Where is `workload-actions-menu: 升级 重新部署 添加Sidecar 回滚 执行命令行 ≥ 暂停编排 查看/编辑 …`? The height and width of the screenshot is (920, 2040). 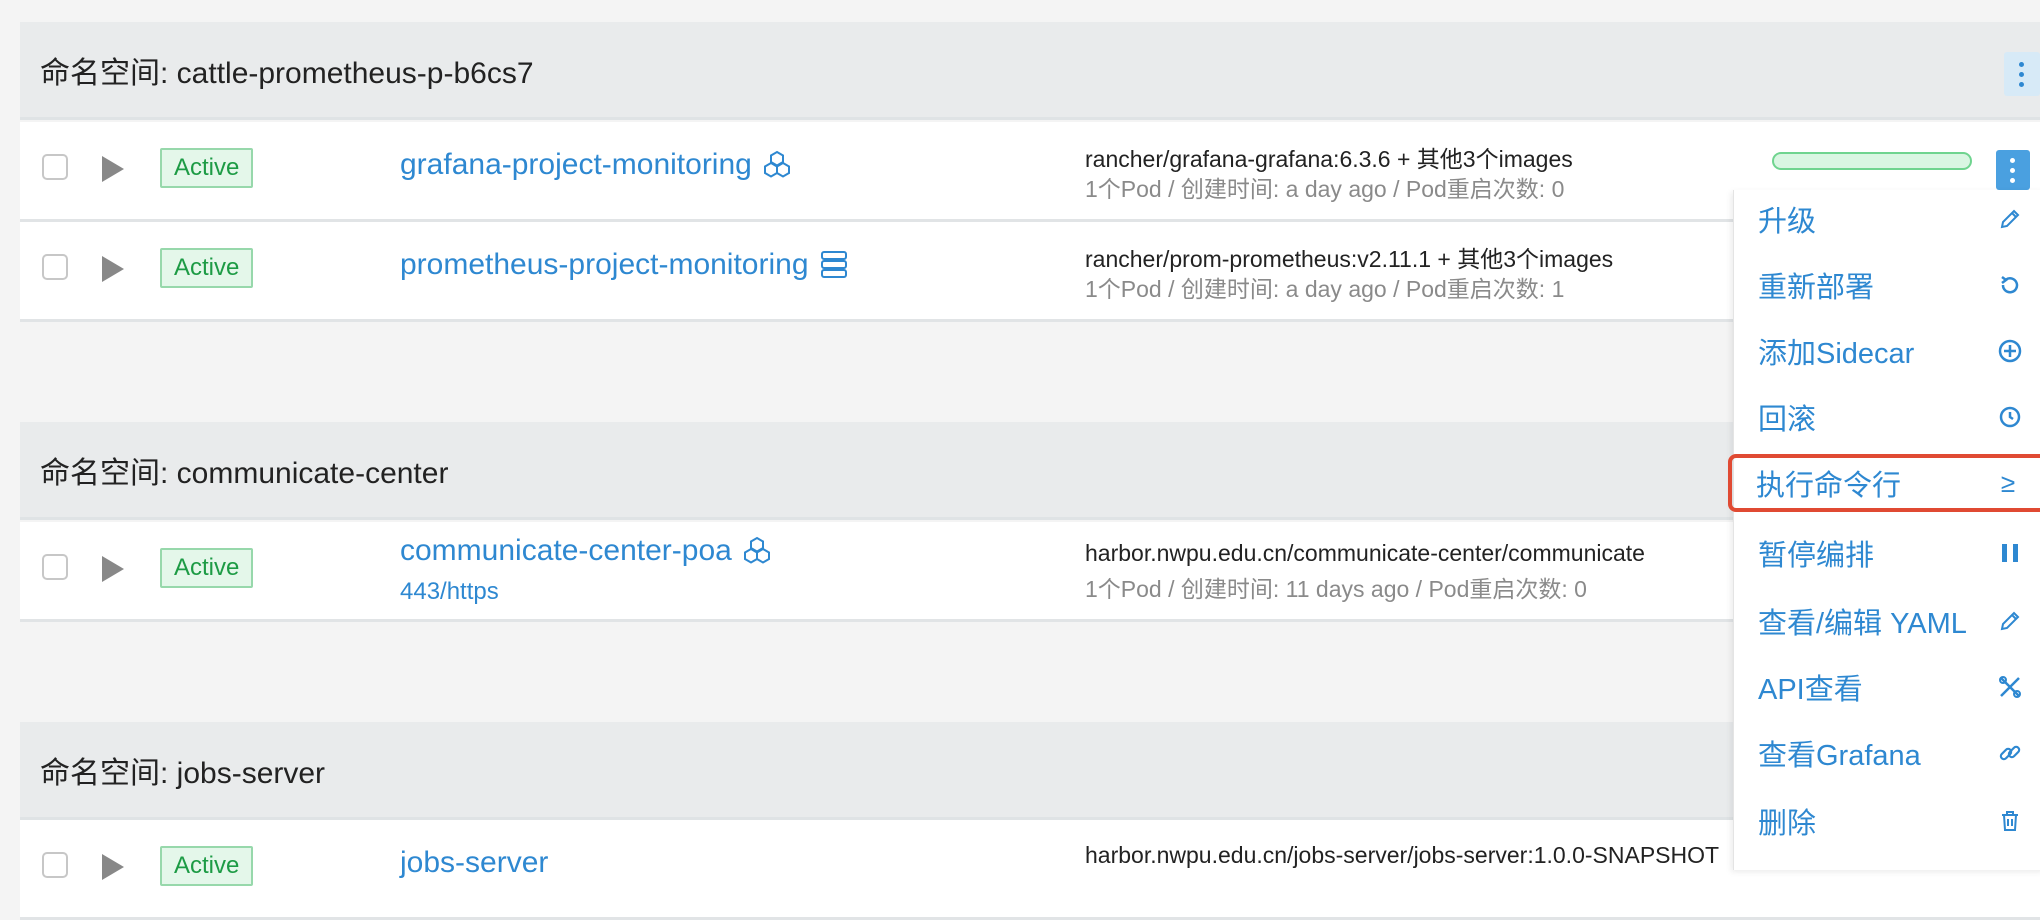 workload-actions-menu: 升级 重新部署 添加Sidecar 回滚 执行命令行 ≥ 暂停编排 查看/编辑 … is located at coordinates (1884, 530).